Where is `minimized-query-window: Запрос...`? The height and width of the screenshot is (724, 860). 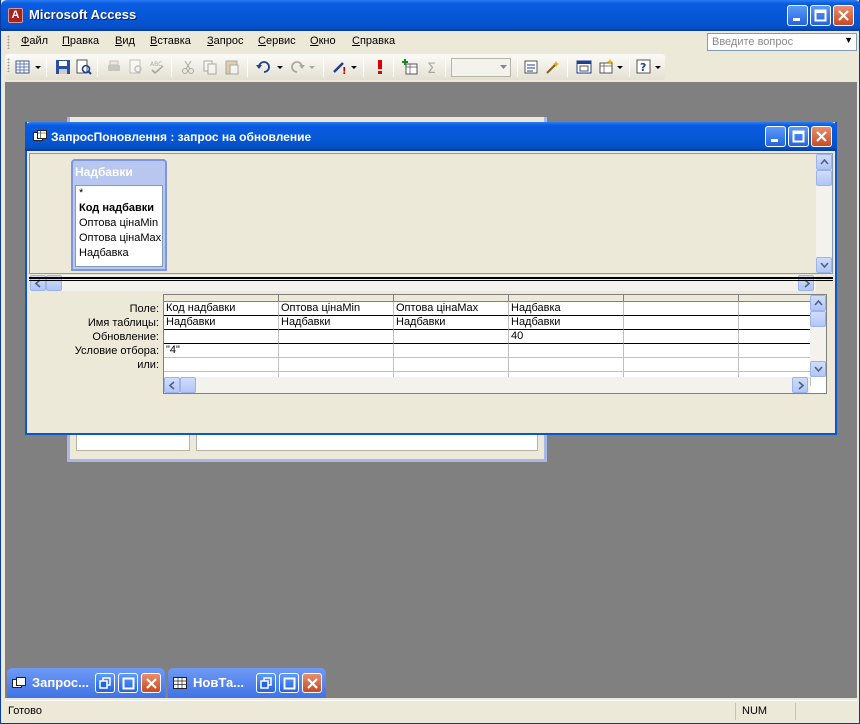
minimized-query-window: Запрос... is located at coordinates (86, 683).